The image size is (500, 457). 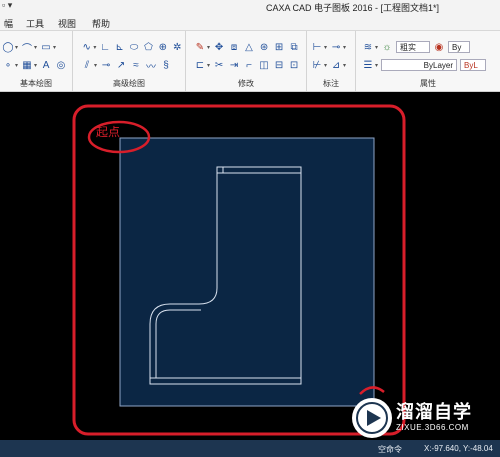 What do you see at coordinates (331, 83) in the screenshot?
I see `group-label: 标注` at bounding box center [331, 83].